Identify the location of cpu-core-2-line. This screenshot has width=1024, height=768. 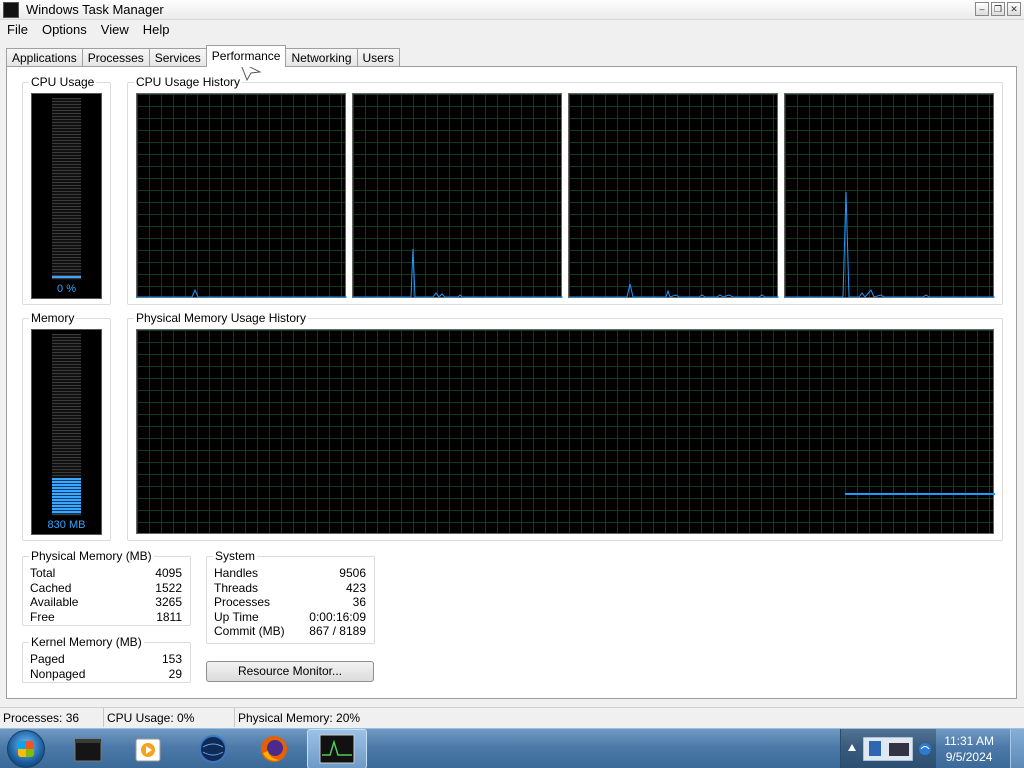
(458, 273).